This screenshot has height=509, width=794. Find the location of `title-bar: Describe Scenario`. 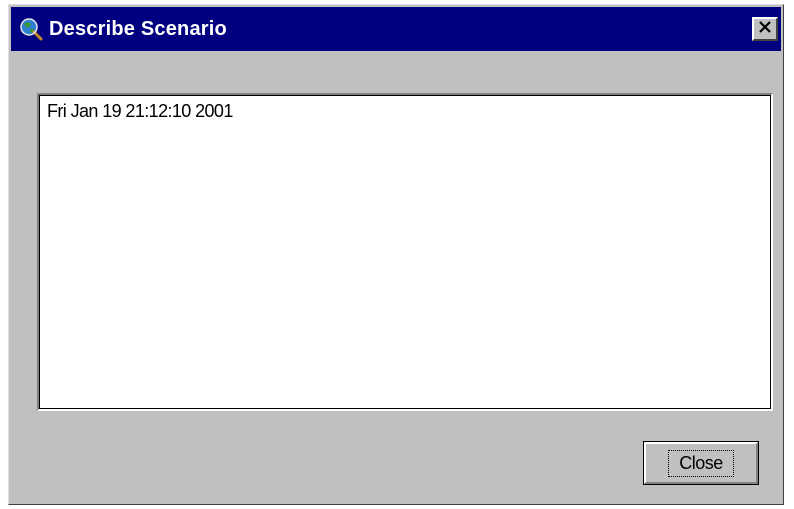

title-bar: Describe Scenario is located at coordinates (396, 29).